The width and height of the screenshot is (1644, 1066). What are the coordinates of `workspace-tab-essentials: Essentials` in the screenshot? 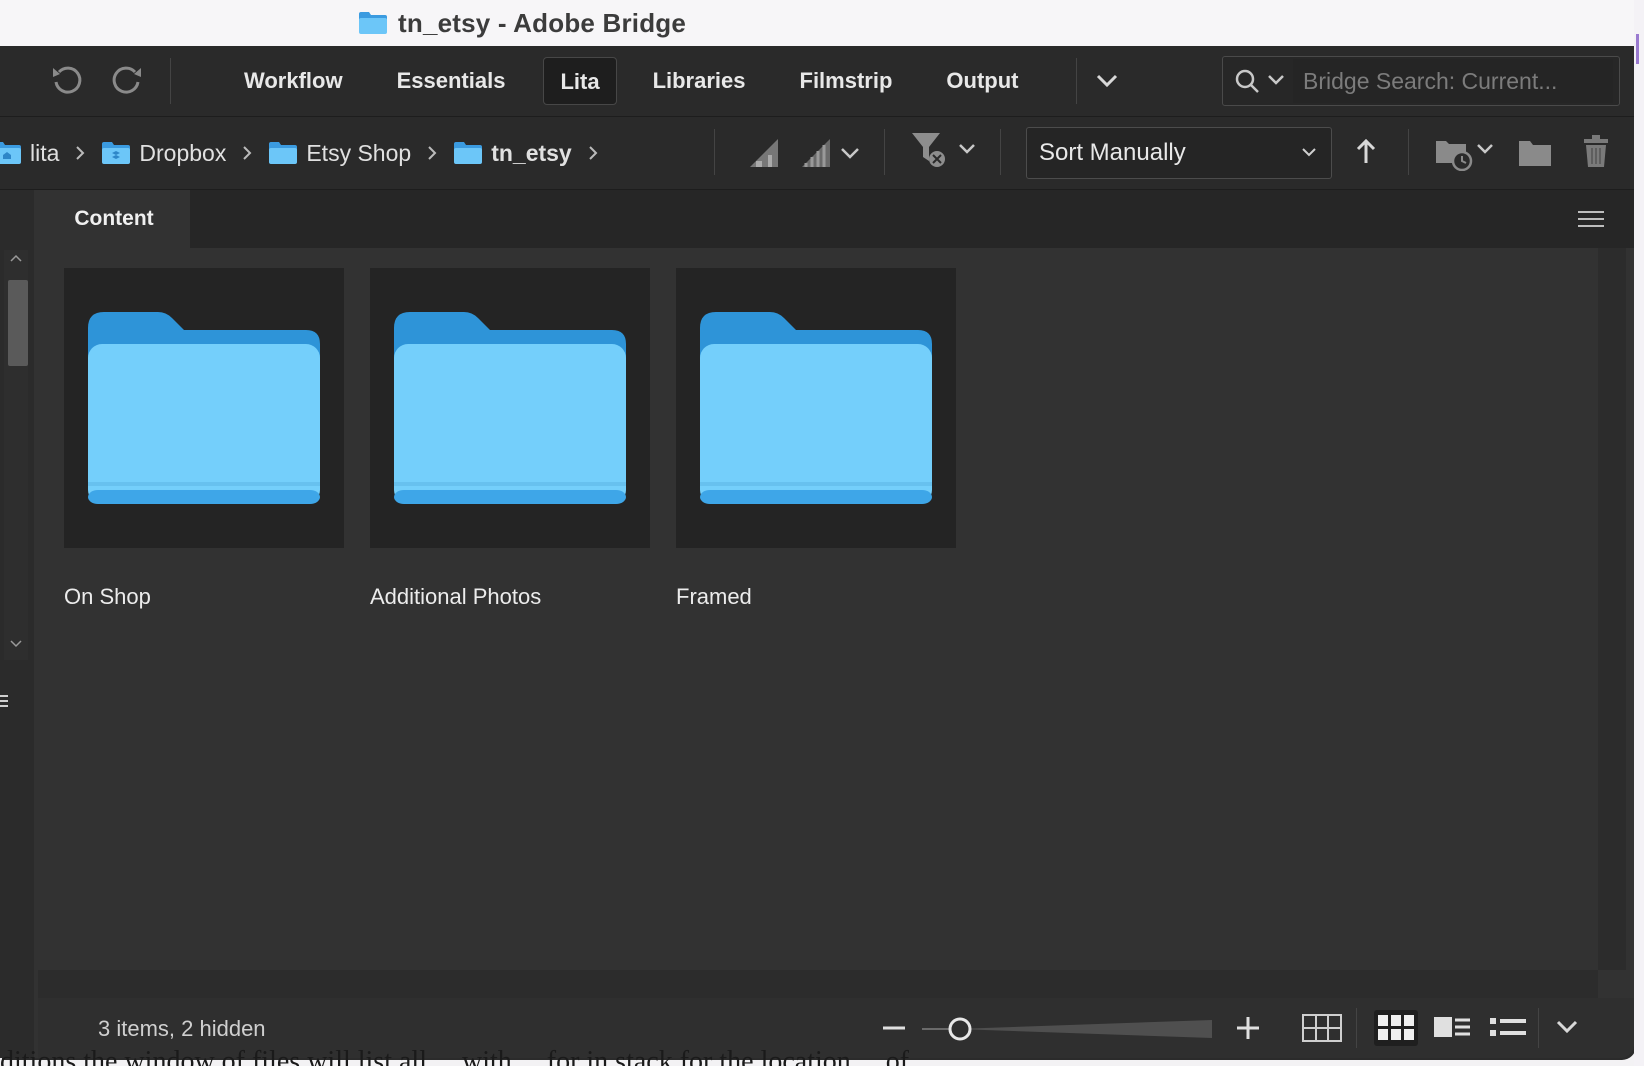 It's located at (451, 81).